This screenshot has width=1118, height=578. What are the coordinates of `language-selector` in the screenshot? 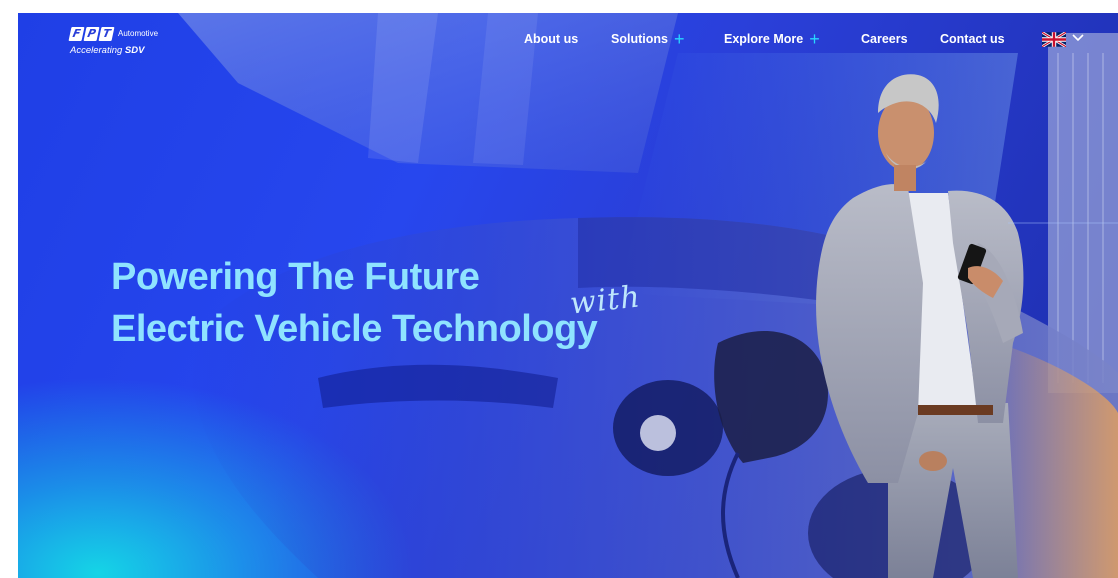 It's located at (1065, 39).